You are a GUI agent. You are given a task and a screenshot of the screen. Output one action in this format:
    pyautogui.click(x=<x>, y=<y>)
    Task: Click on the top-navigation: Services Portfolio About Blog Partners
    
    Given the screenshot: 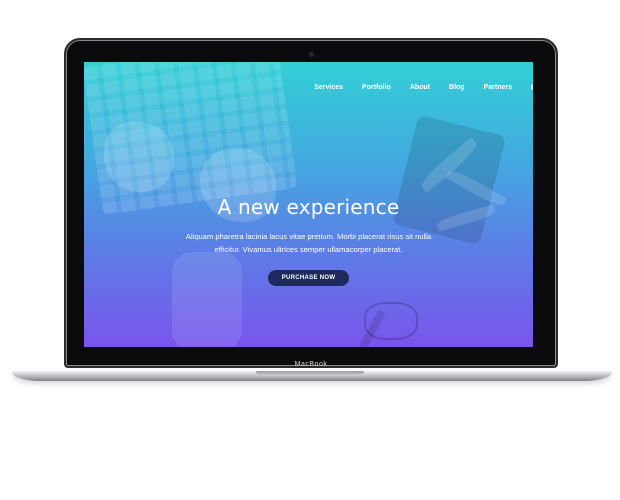 What is the action you would take?
    pyautogui.click(x=423, y=87)
    